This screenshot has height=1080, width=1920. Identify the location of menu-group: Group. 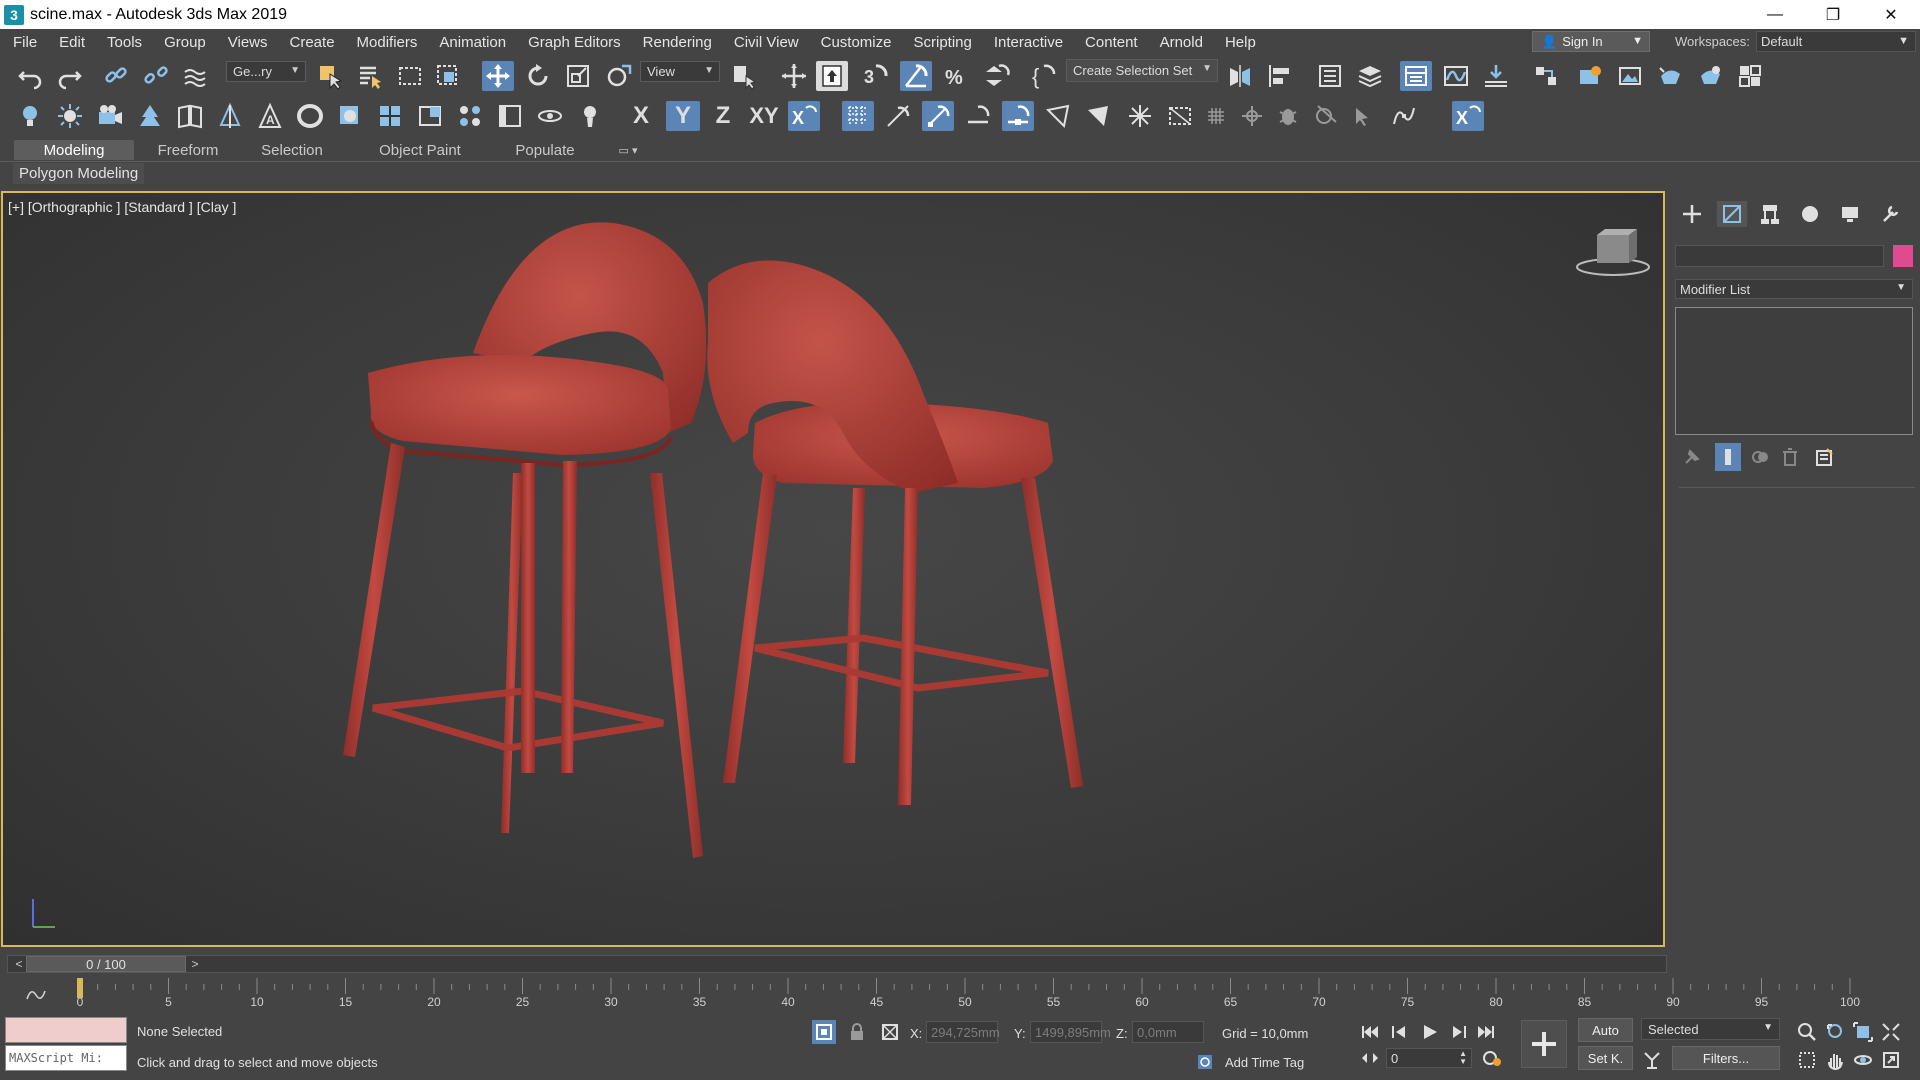
(185, 42).